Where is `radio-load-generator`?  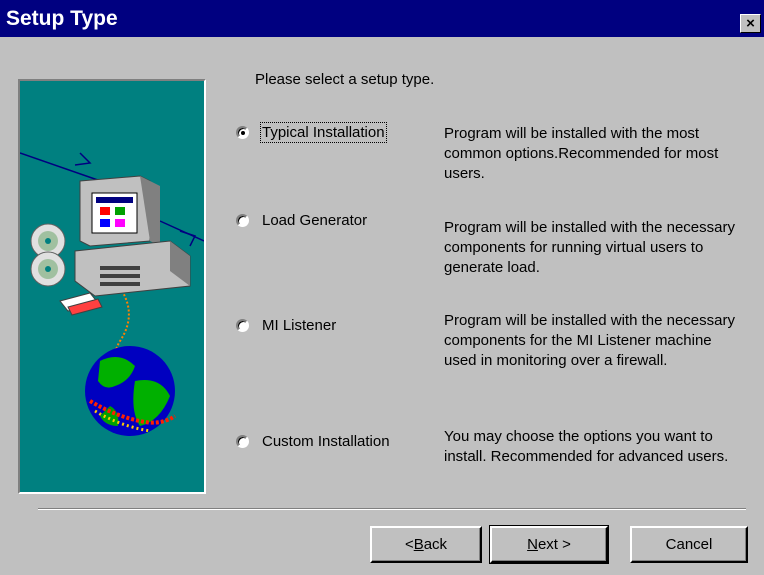
radio-load-generator is located at coordinates (242, 220).